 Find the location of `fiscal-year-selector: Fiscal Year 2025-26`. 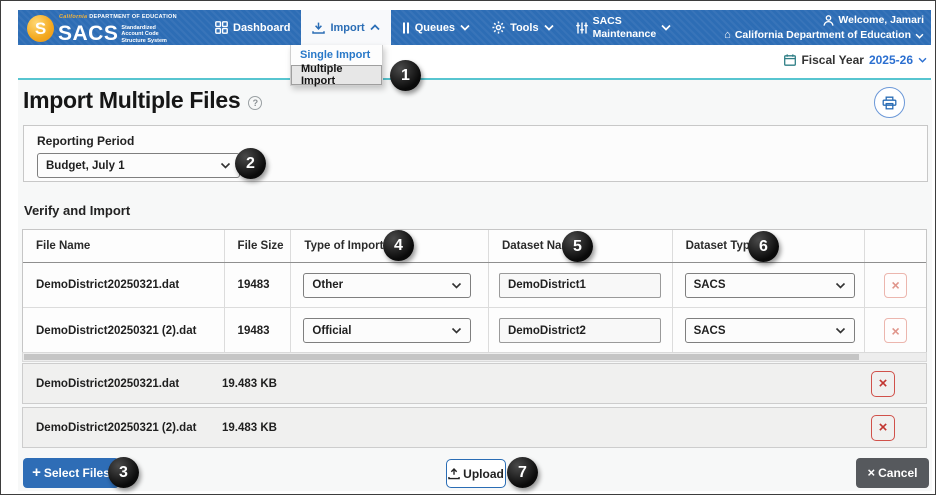

fiscal-year-selector: Fiscal Year 2025-26 is located at coordinates (855, 60).